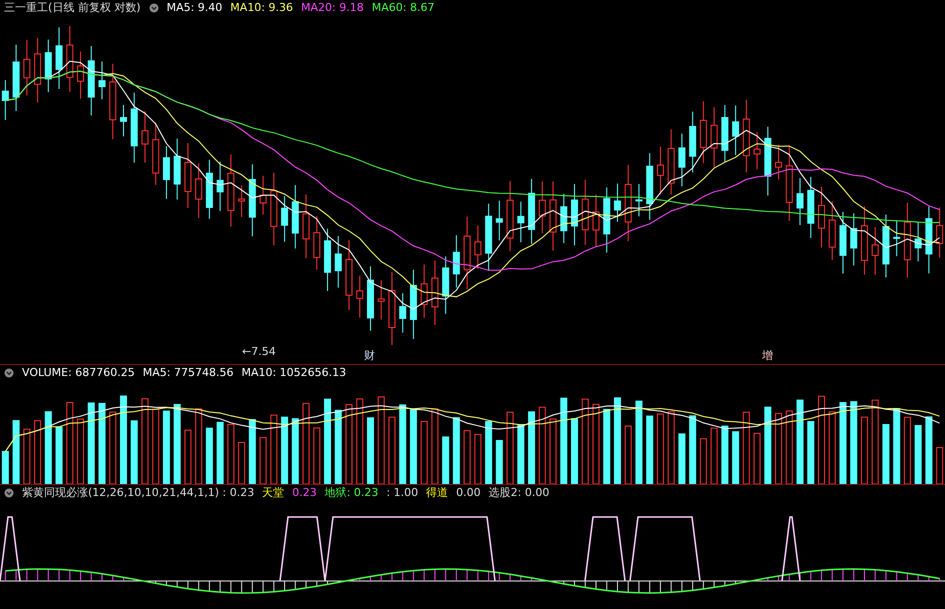 Image resolution: width=945 pixels, height=609 pixels. What do you see at coordinates (519, 493) in the screenshot?
I see `indicator-value: 选股2: 0.00` at bounding box center [519, 493].